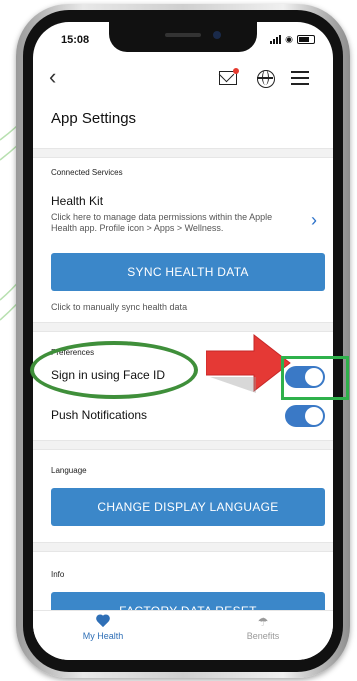 The height and width of the screenshot is (681, 357). Describe the element at coordinates (52, 77) in the screenshot. I see `chevron-left-icon: ‹` at that location.